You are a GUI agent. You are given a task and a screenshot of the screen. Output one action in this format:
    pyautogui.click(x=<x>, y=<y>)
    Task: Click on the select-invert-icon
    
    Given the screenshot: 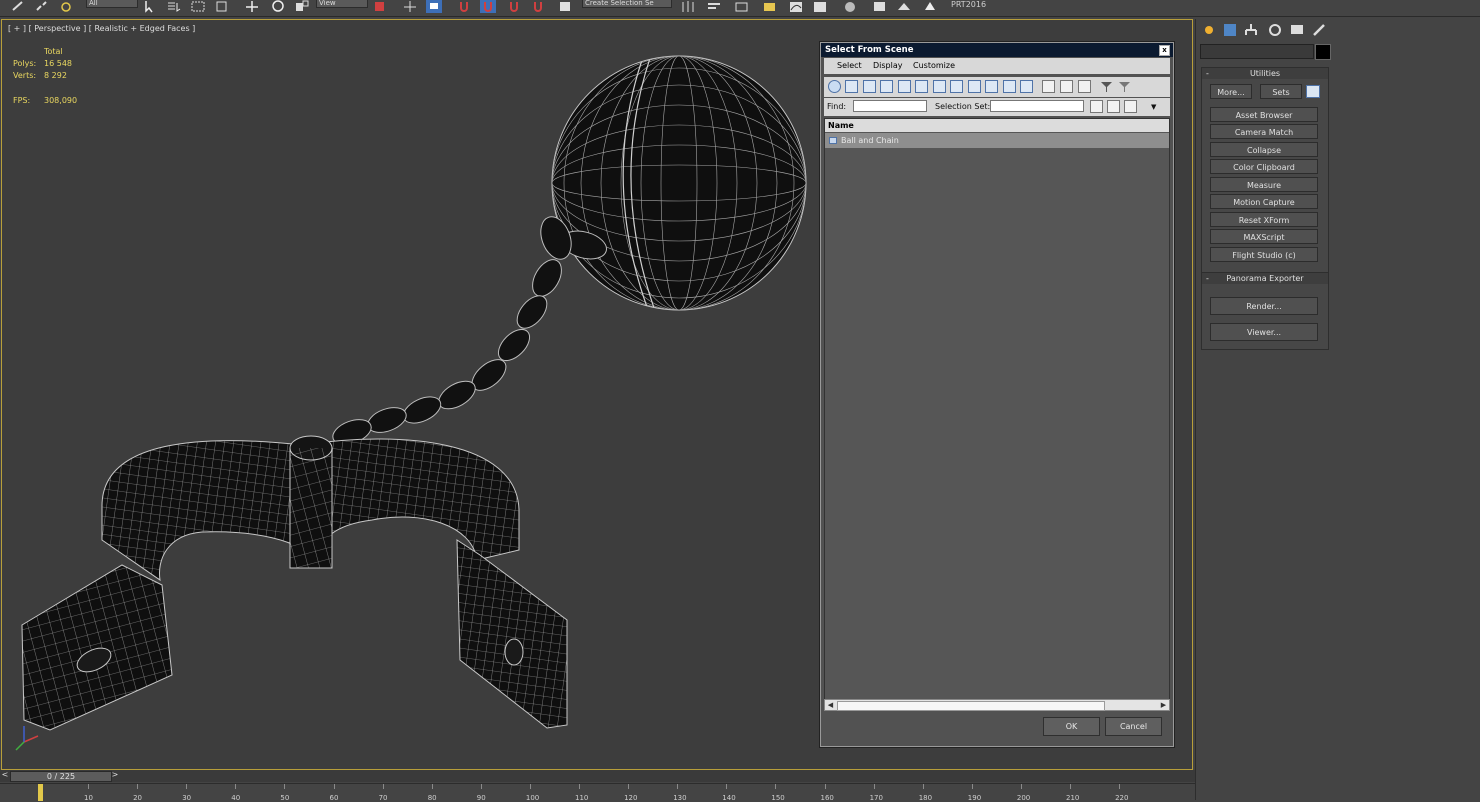 What is the action you would take?
    pyautogui.click(x=1084, y=86)
    